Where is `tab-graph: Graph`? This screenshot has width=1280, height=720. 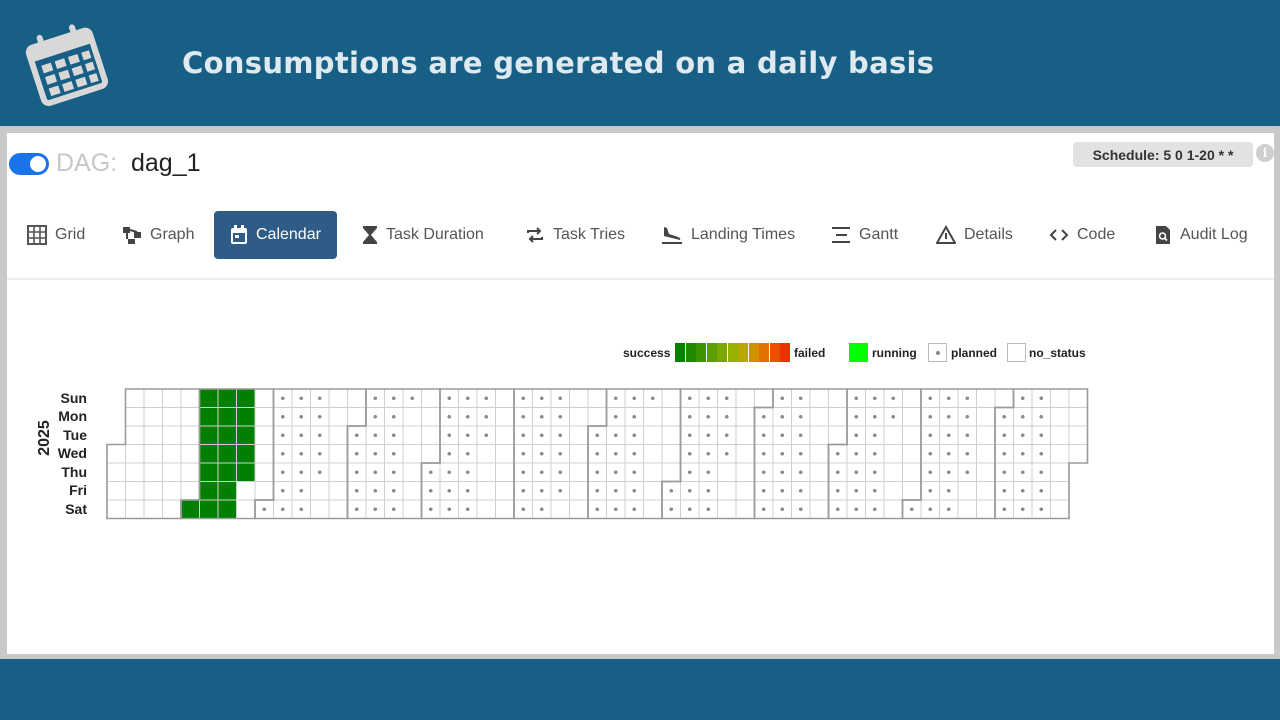
tab-graph: Graph is located at coordinates (158, 235).